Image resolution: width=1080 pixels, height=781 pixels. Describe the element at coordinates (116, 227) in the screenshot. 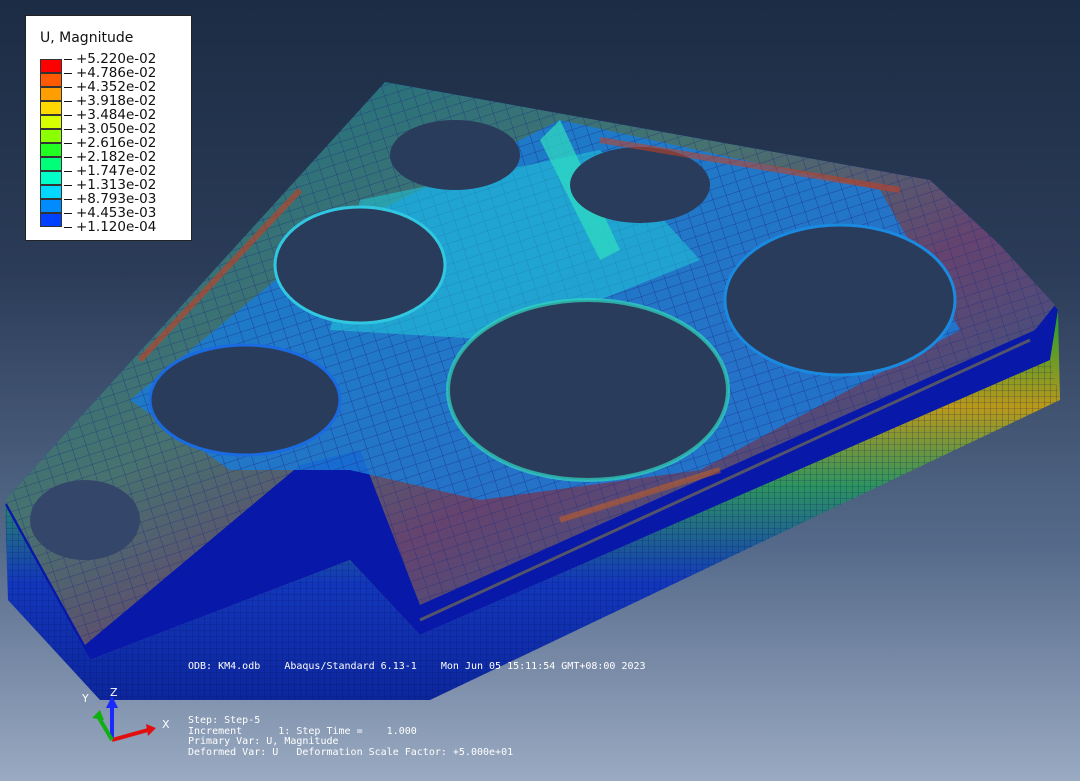

I see `legend-value-label: +1.120e-04` at that location.